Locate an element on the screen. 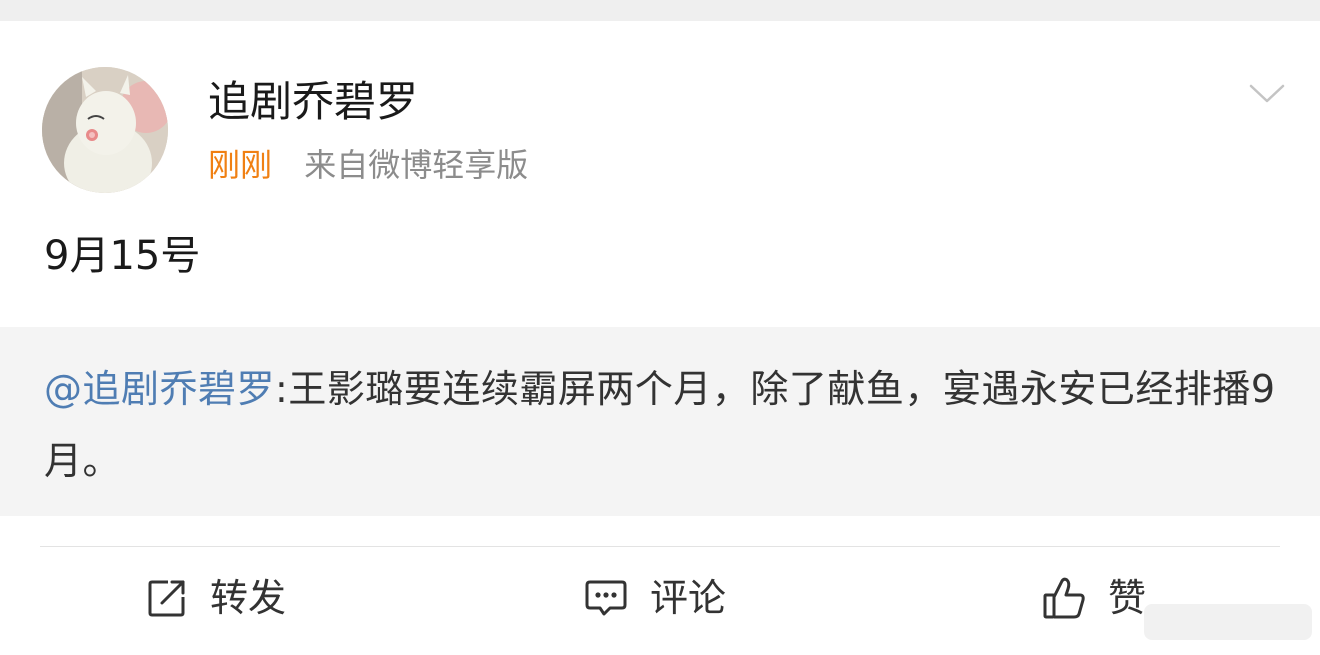 This screenshot has height=655, width=1320. repost-mention: @追剧乔碧罗 is located at coordinates (159, 389).